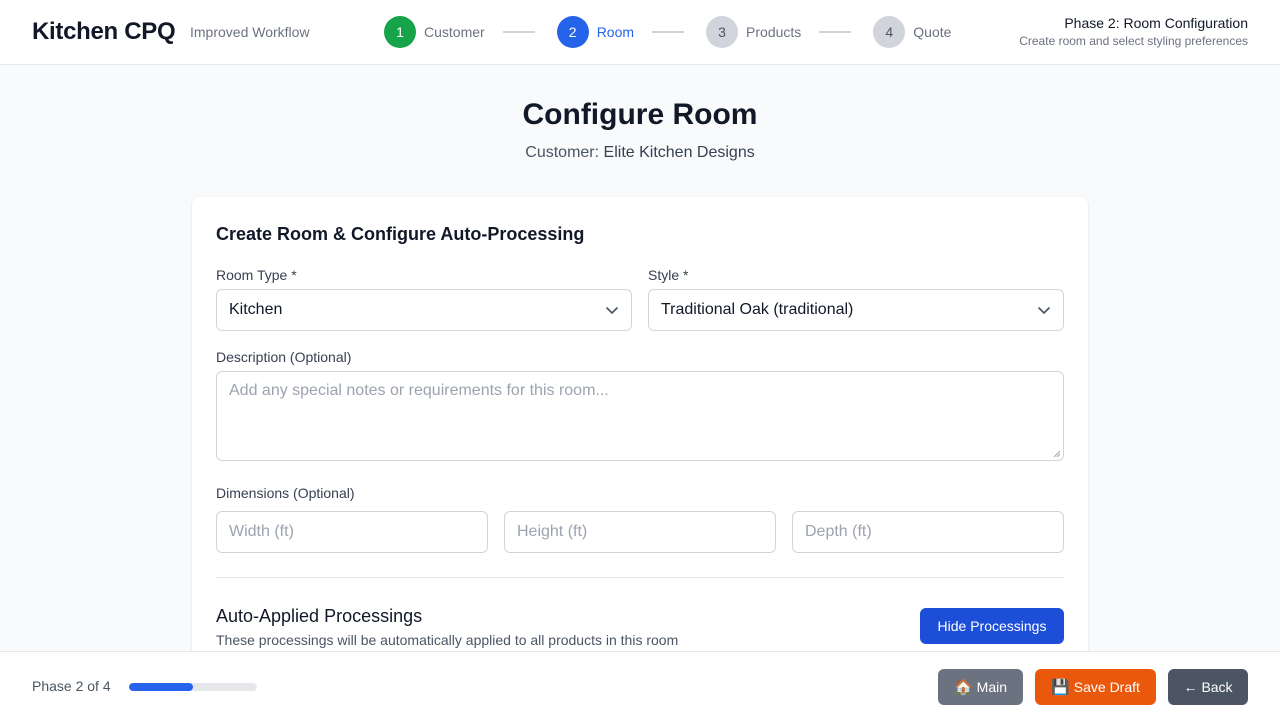 The height and width of the screenshot is (720, 1280). Describe the element at coordinates (1057, 454) in the screenshot. I see `resize-grip-icon` at that location.